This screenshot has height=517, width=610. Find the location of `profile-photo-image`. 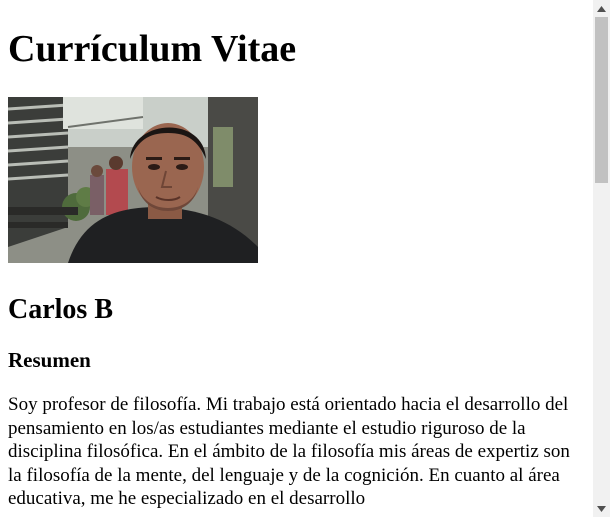

profile-photo-image is located at coordinates (133, 180).